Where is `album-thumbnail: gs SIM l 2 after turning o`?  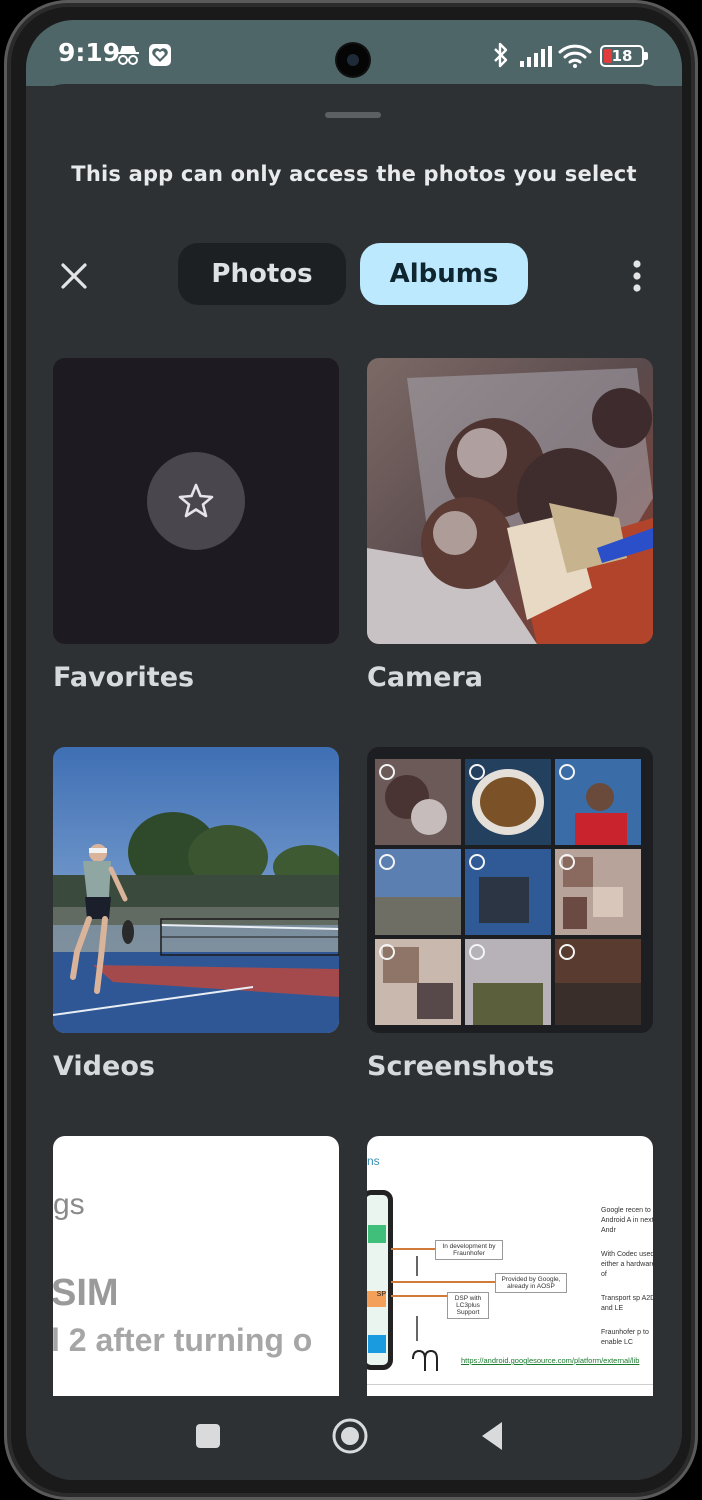 album-thumbnail: gs SIM l 2 after turning o is located at coordinates (196, 1266).